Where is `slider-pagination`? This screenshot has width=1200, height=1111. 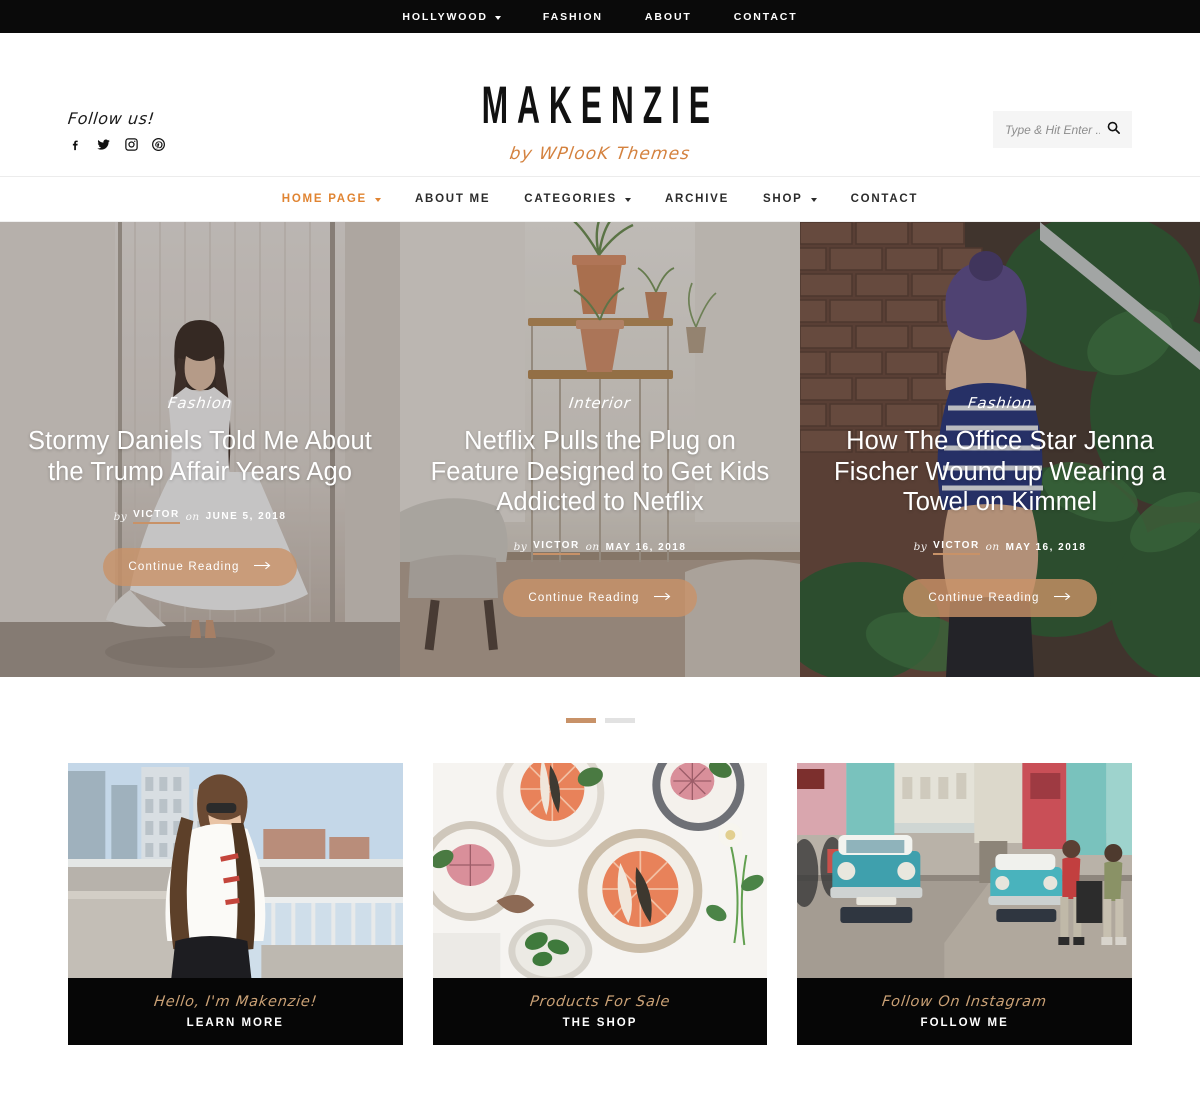
slider-pagination is located at coordinates (600, 720).